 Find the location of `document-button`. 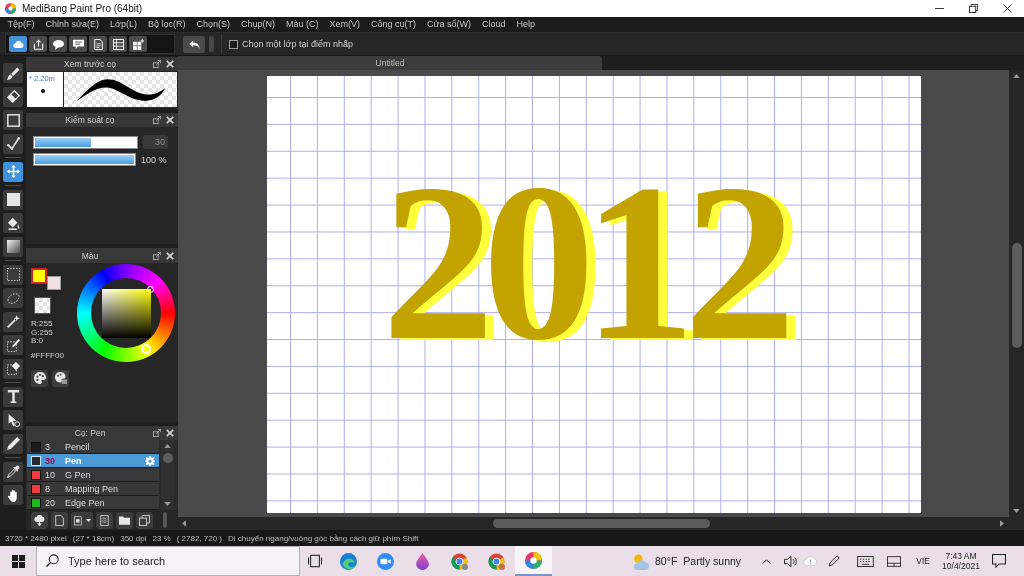

document-button is located at coordinates (98, 44).